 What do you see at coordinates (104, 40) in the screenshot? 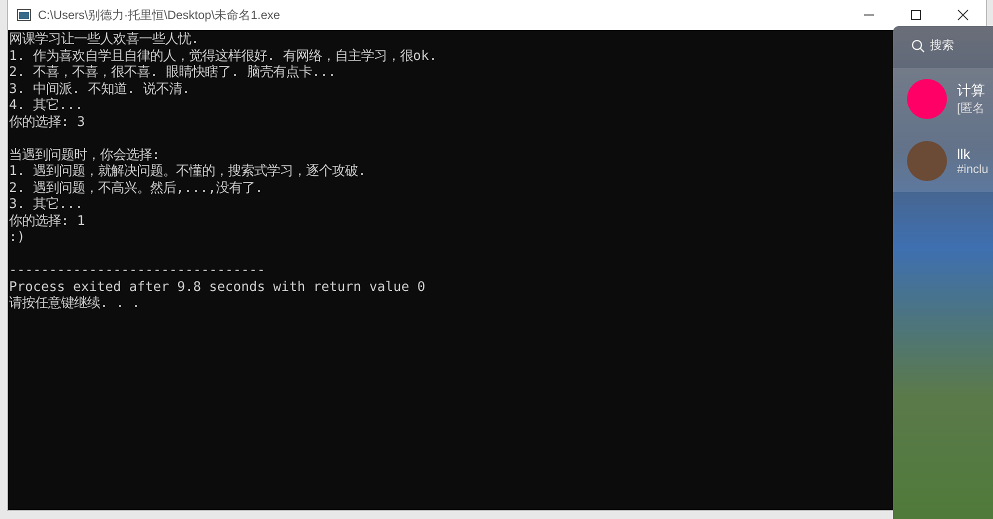
I see `console-line: 网课学习让一些人欢喜一些人忧.` at bounding box center [104, 40].